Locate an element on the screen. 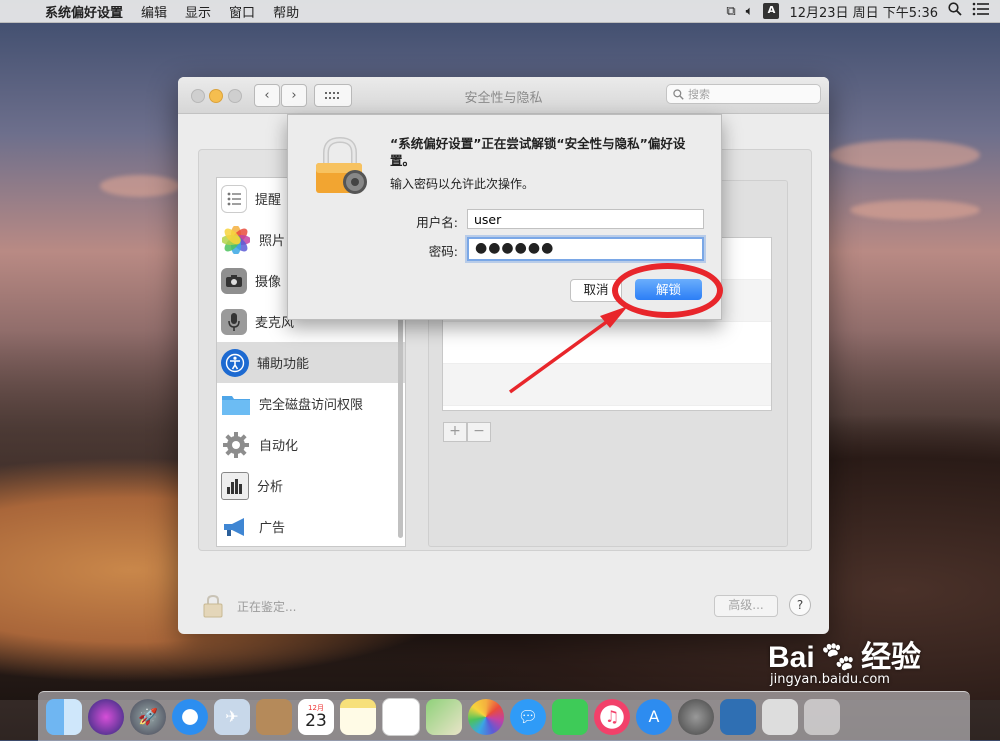 Image resolution: width=1000 pixels, height=741 pixels. system-preferences-icon is located at coordinates (696, 716).